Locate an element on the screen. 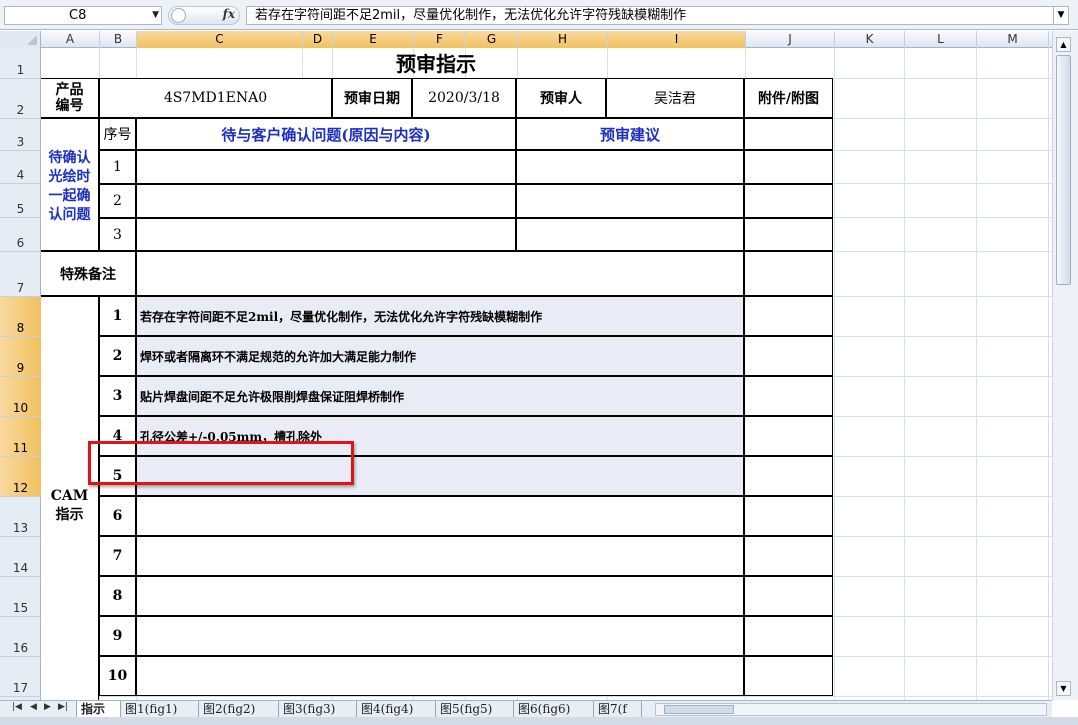 This screenshot has width=1078, height=725. horizontal-scrollbar is located at coordinates (851, 709).